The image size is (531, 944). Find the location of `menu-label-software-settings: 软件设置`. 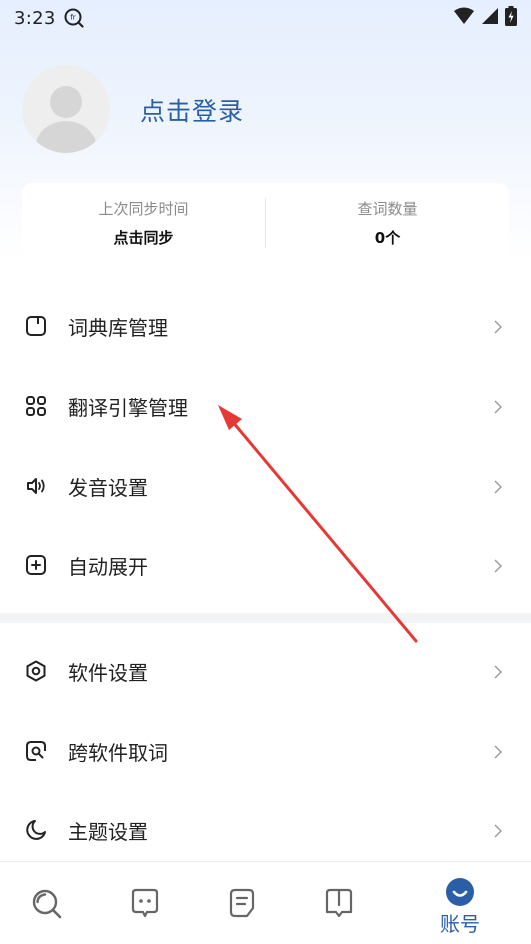

menu-label-software-settings: 软件设置 is located at coordinates (108, 672).